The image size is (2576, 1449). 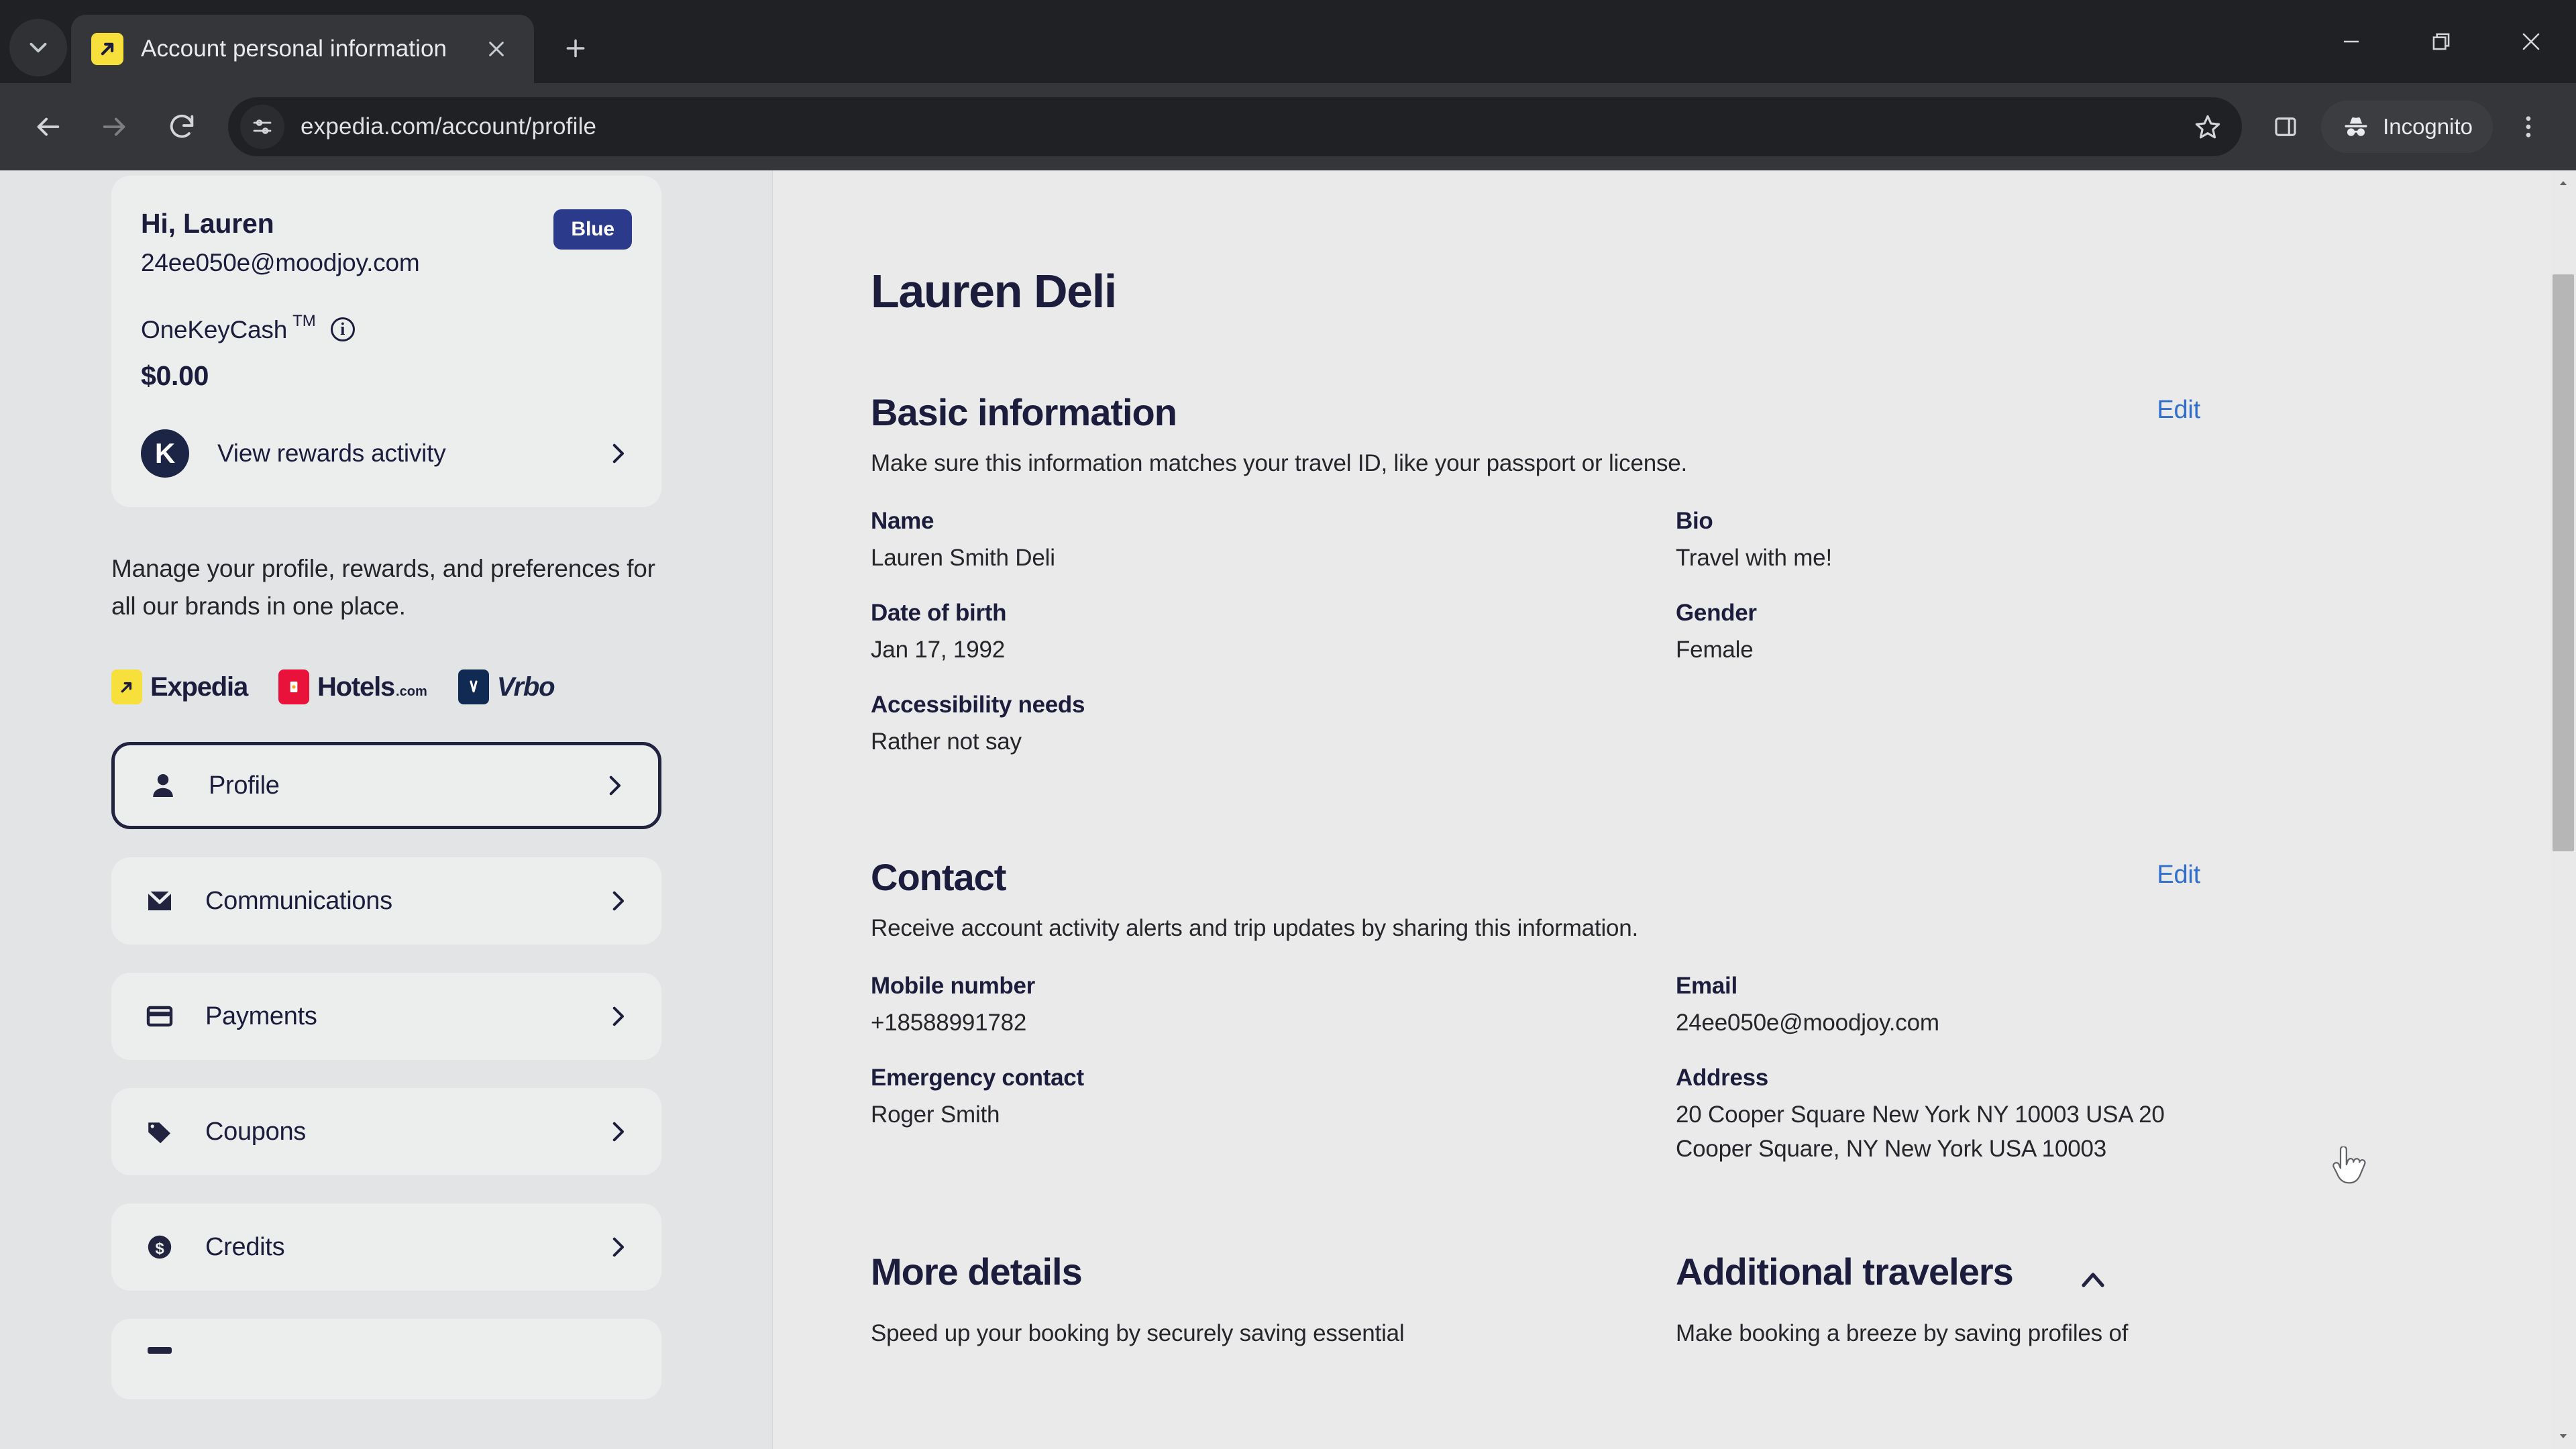 What do you see at coordinates (1235, 126) in the screenshot?
I see `address-bar: expedia.com/account/profile` at bounding box center [1235, 126].